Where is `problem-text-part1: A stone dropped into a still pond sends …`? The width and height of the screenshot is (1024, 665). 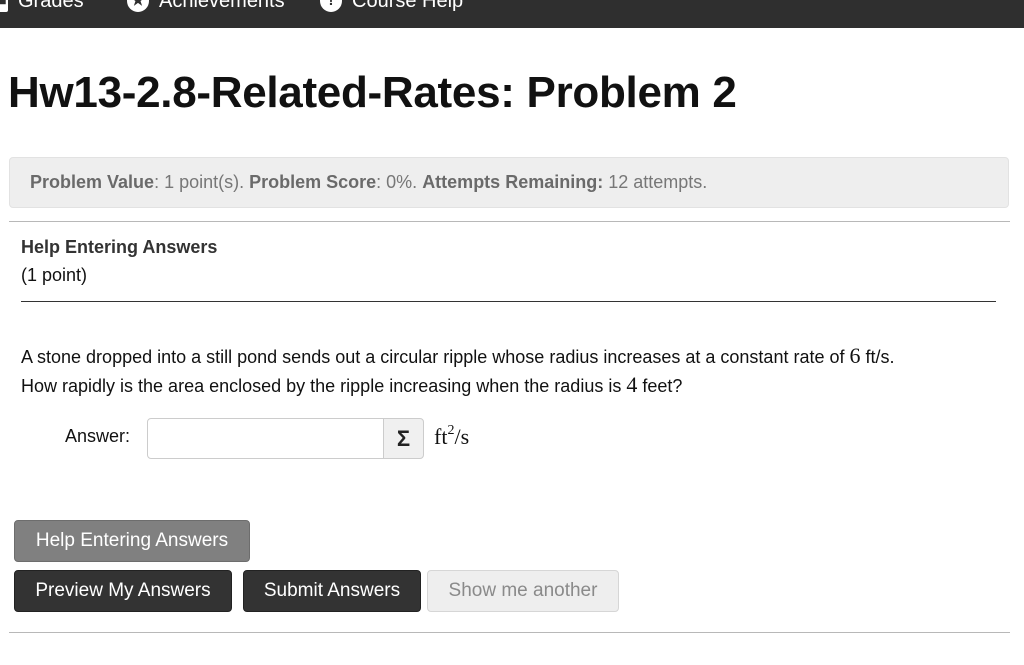
problem-text-part1: A stone dropped into a still pond sends … is located at coordinates (435, 357).